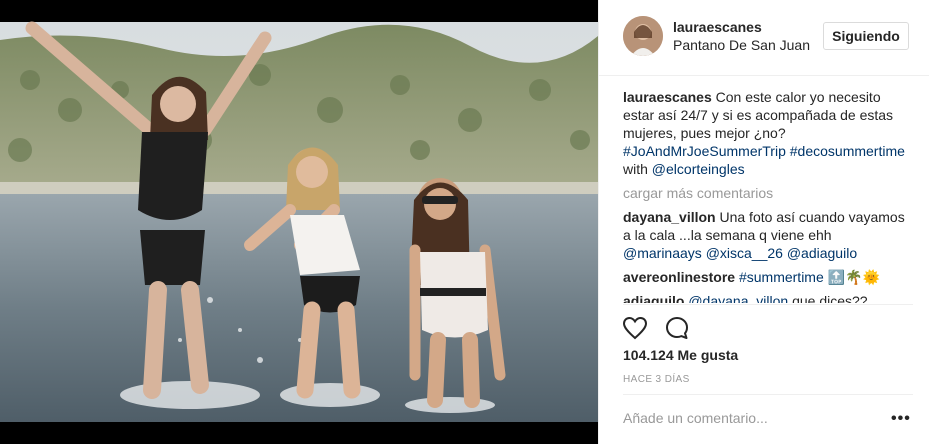 Image resolution: width=929 pixels, height=444 pixels. I want to click on comment-username: dayana_villon, so click(669, 217).